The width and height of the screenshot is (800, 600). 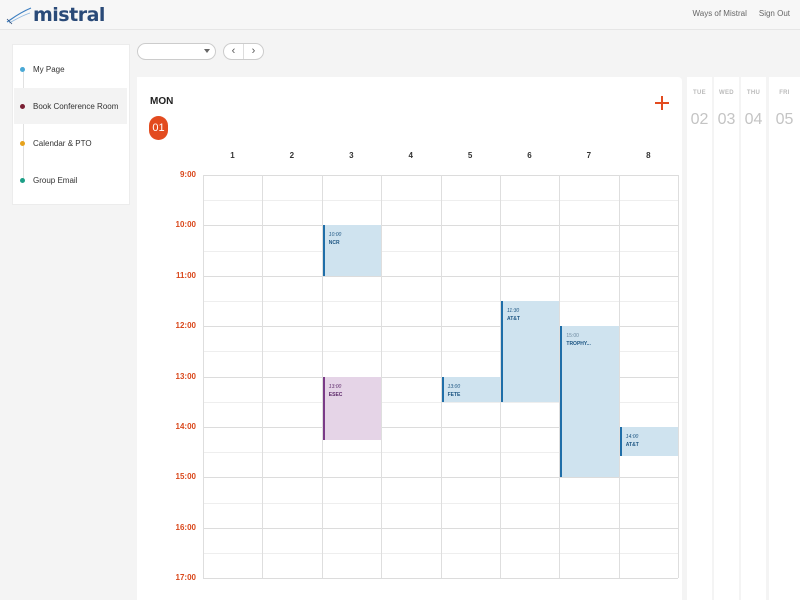 What do you see at coordinates (470, 389) in the screenshot?
I see `booking-event: 13:00 FETE` at bounding box center [470, 389].